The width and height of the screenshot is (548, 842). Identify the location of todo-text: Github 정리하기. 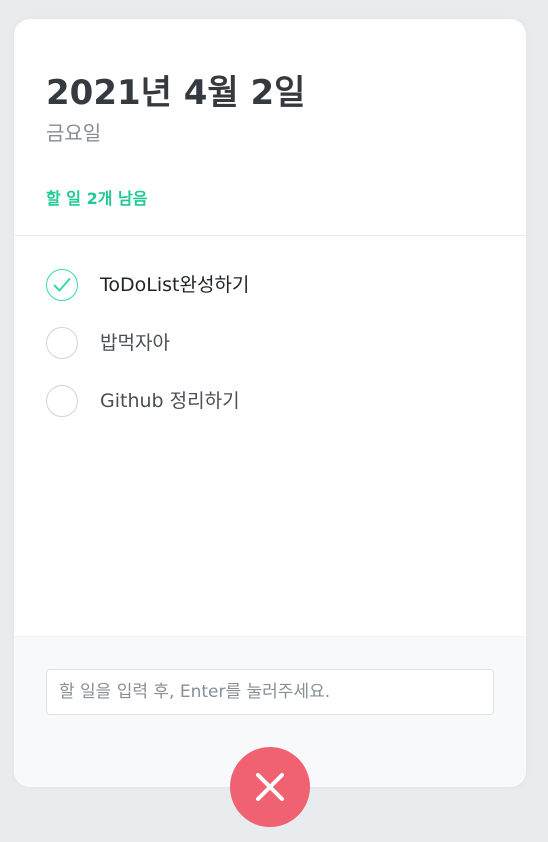
(170, 401).